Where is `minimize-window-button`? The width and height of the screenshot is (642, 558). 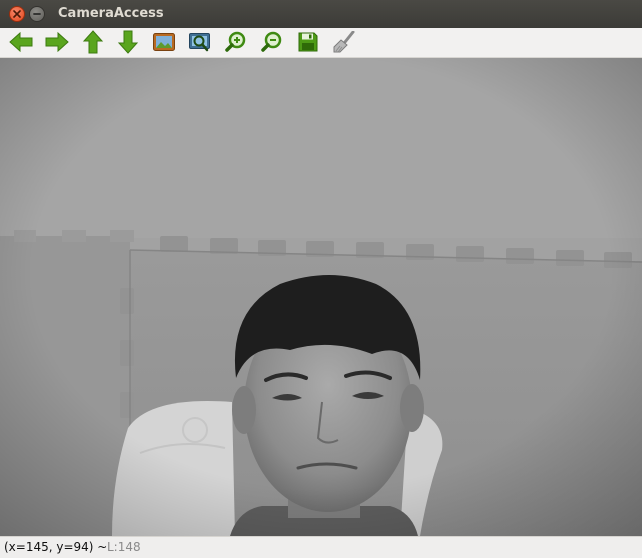 minimize-window-button is located at coordinates (37, 14).